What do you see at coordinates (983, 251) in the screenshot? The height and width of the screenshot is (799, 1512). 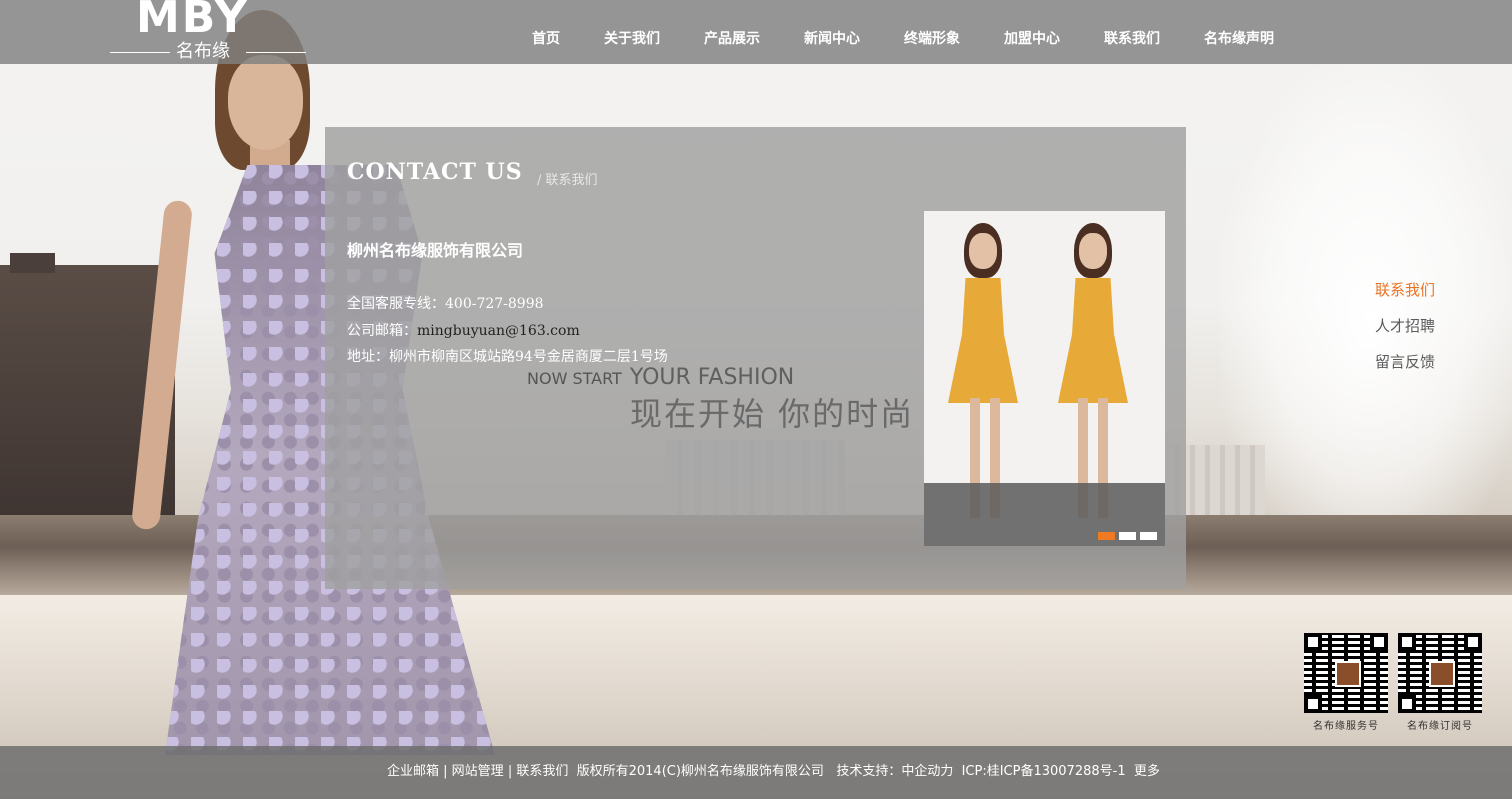 I see `slide-model-1-face` at bounding box center [983, 251].